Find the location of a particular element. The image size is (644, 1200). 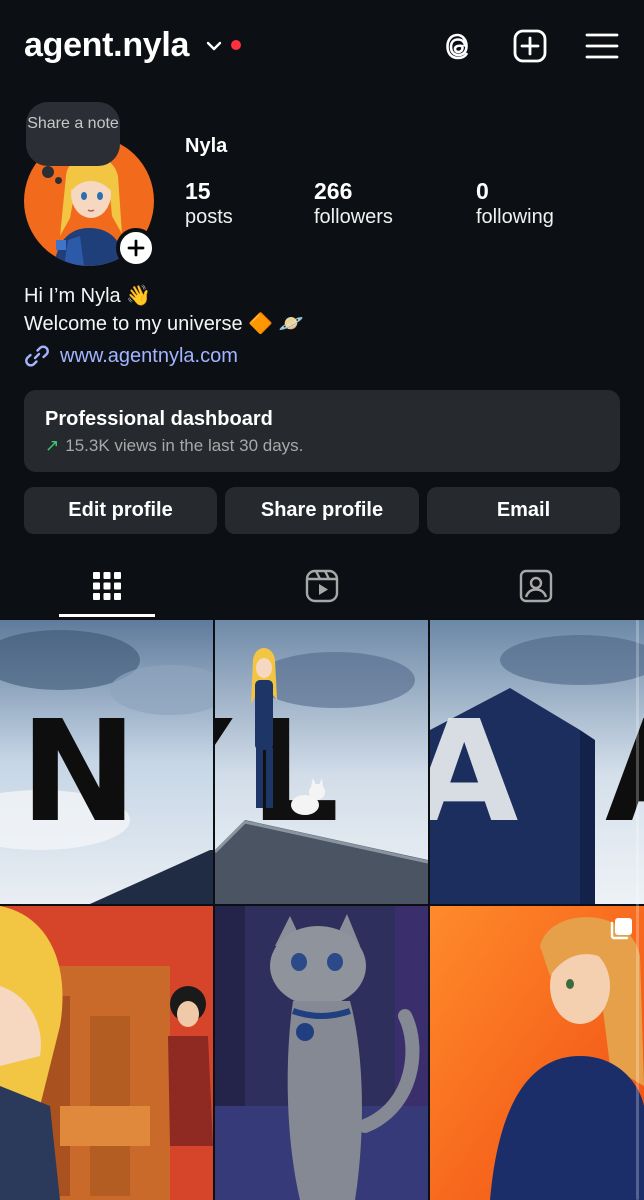

plus-icon is located at coordinates (136, 248).